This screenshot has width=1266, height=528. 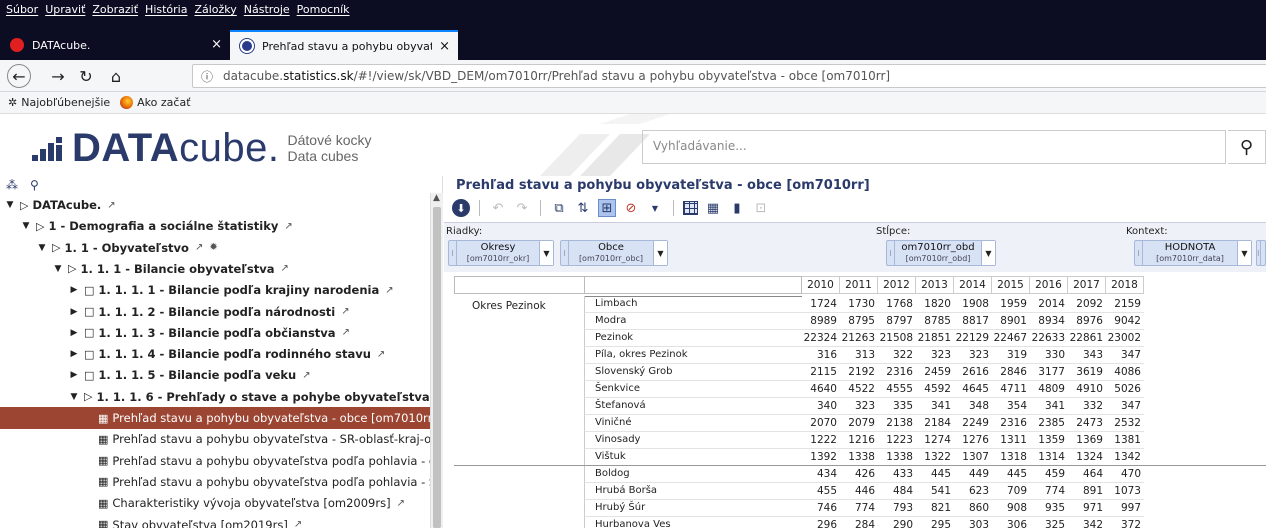 What do you see at coordinates (693, 440) in the screenshot?
I see `municipality-row-header: Vinosady` at bounding box center [693, 440].